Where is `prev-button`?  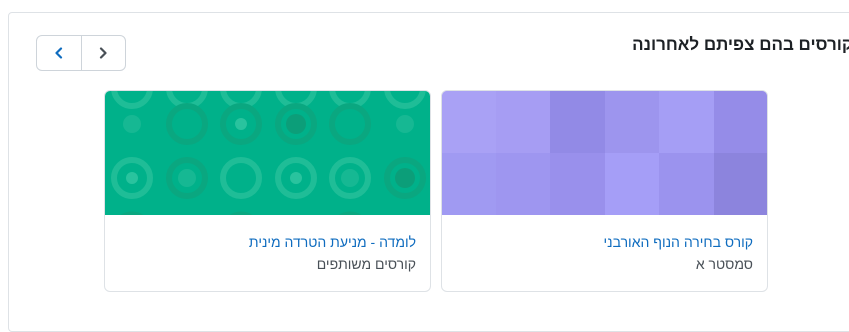
prev-button is located at coordinates (59, 53).